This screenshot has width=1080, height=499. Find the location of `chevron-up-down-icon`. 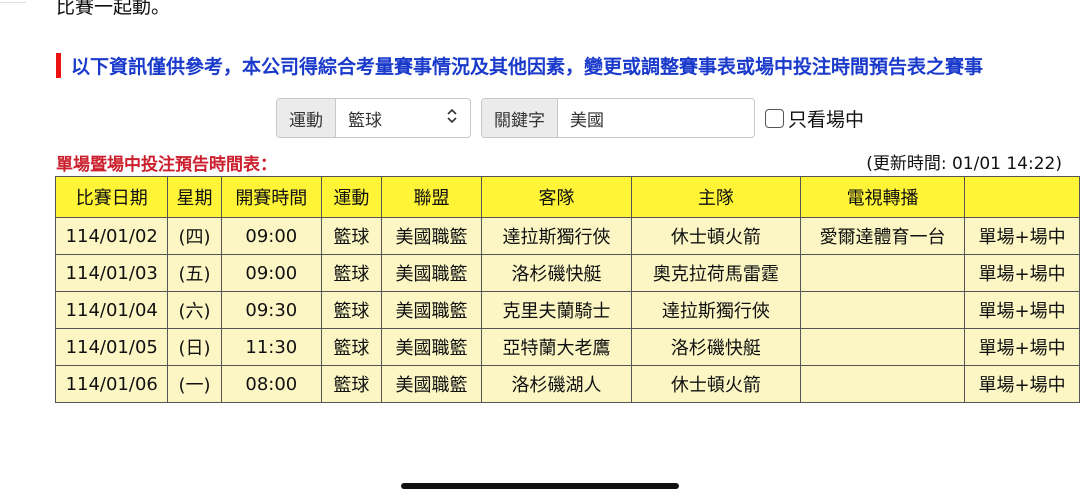

chevron-up-down-icon is located at coordinates (452, 118).